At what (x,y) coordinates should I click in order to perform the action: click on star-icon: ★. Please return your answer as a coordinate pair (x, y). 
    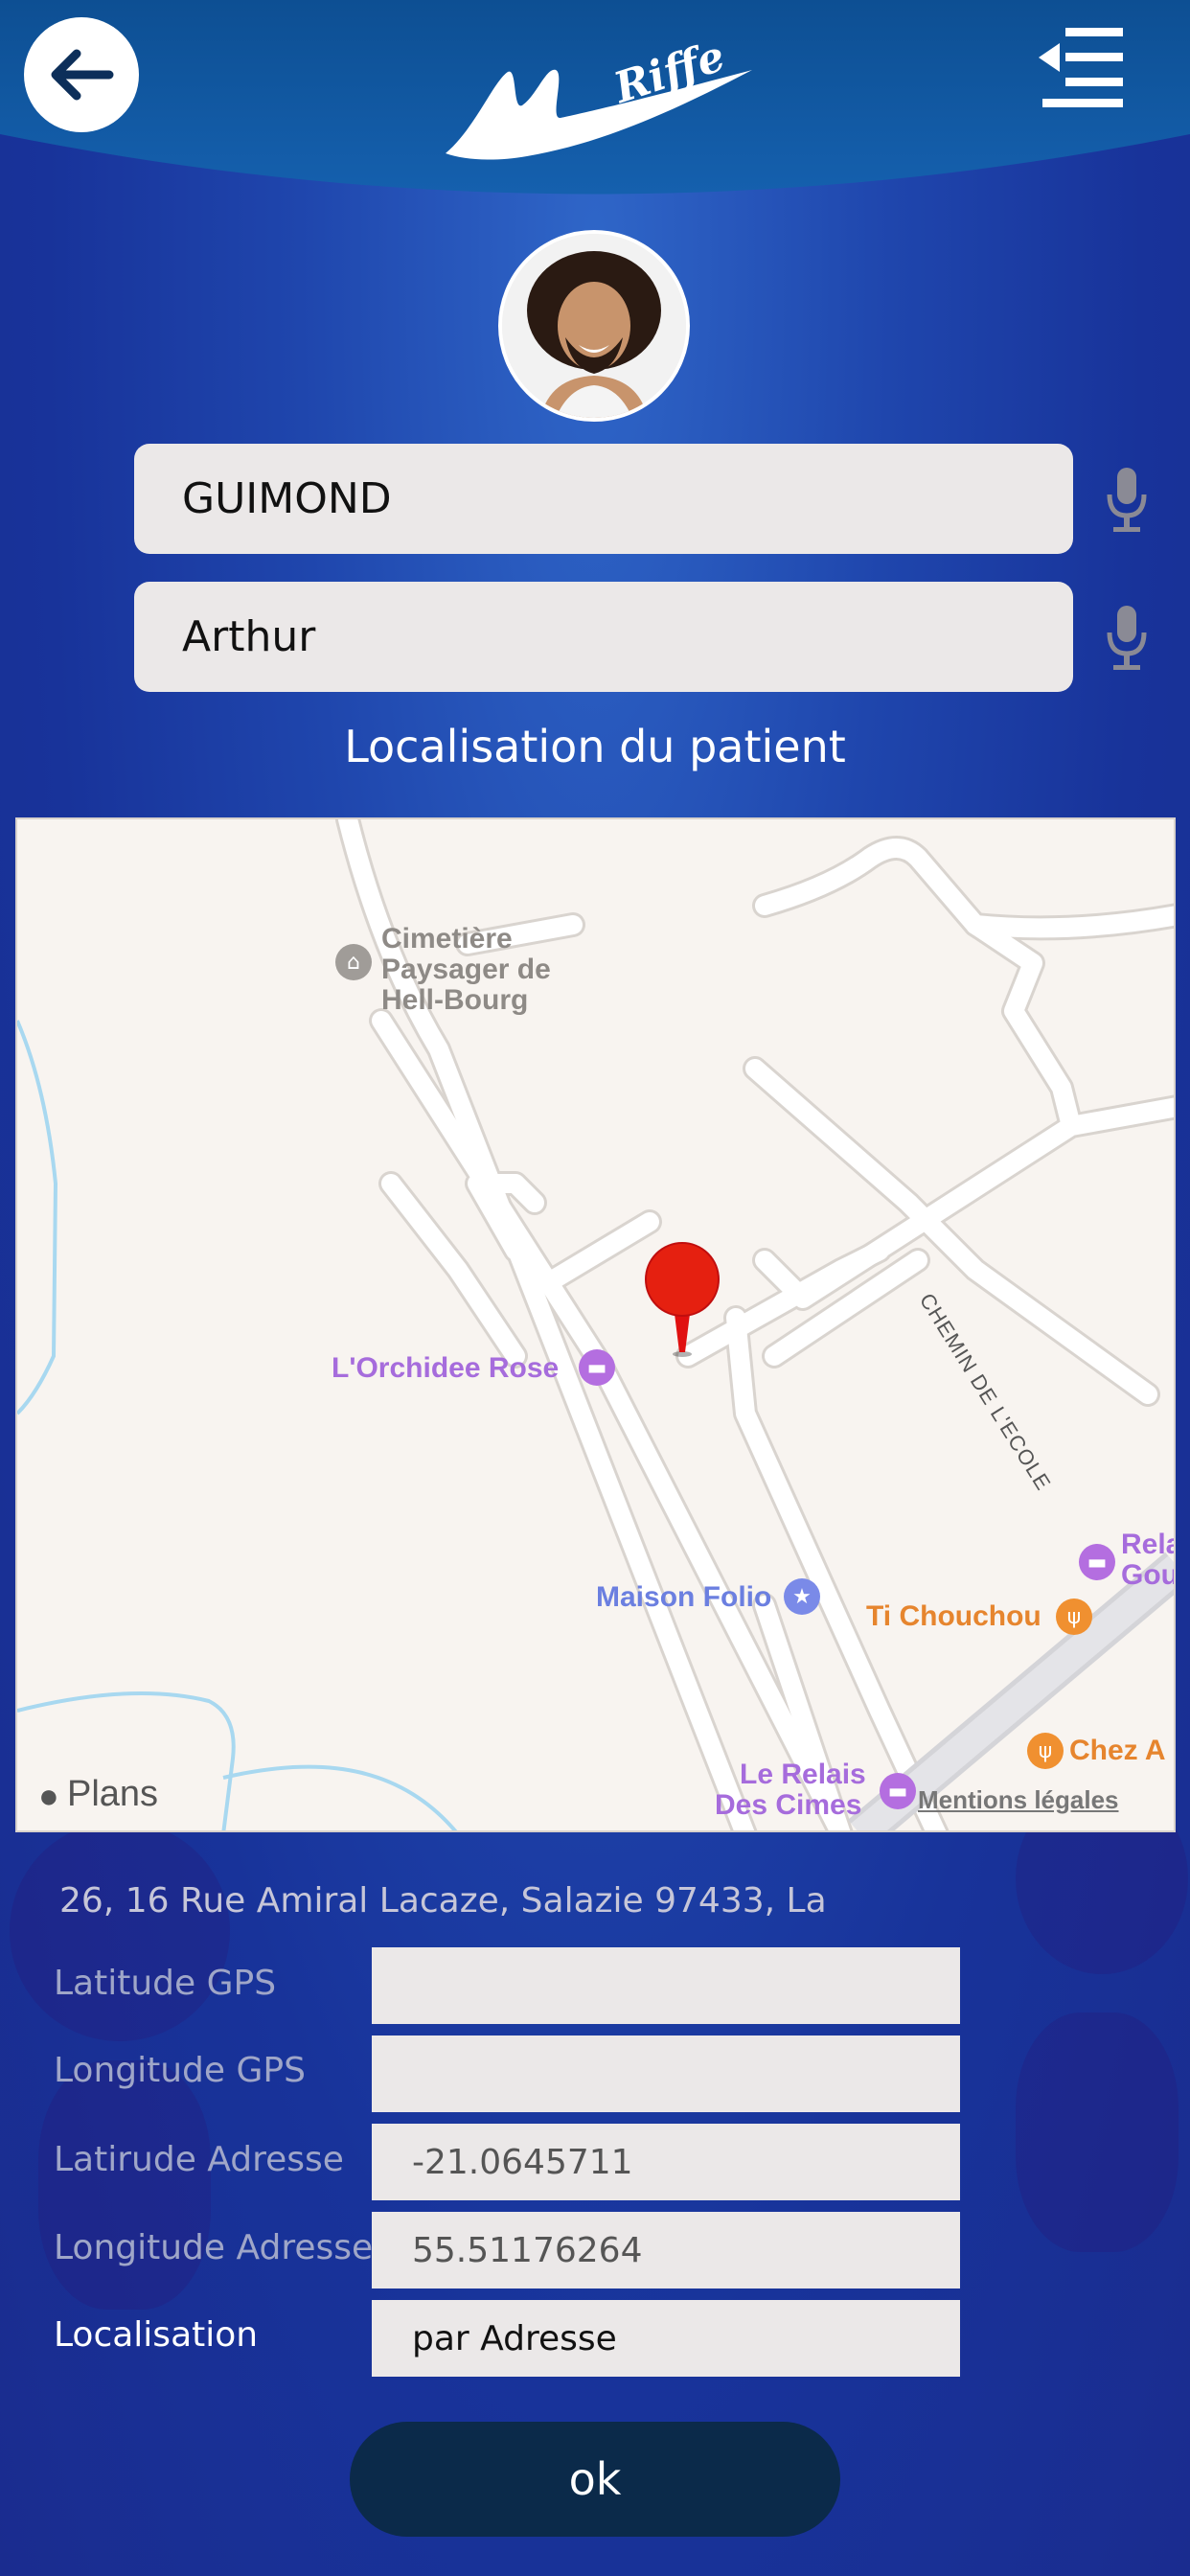
    Looking at the image, I should click on (802, 1596).